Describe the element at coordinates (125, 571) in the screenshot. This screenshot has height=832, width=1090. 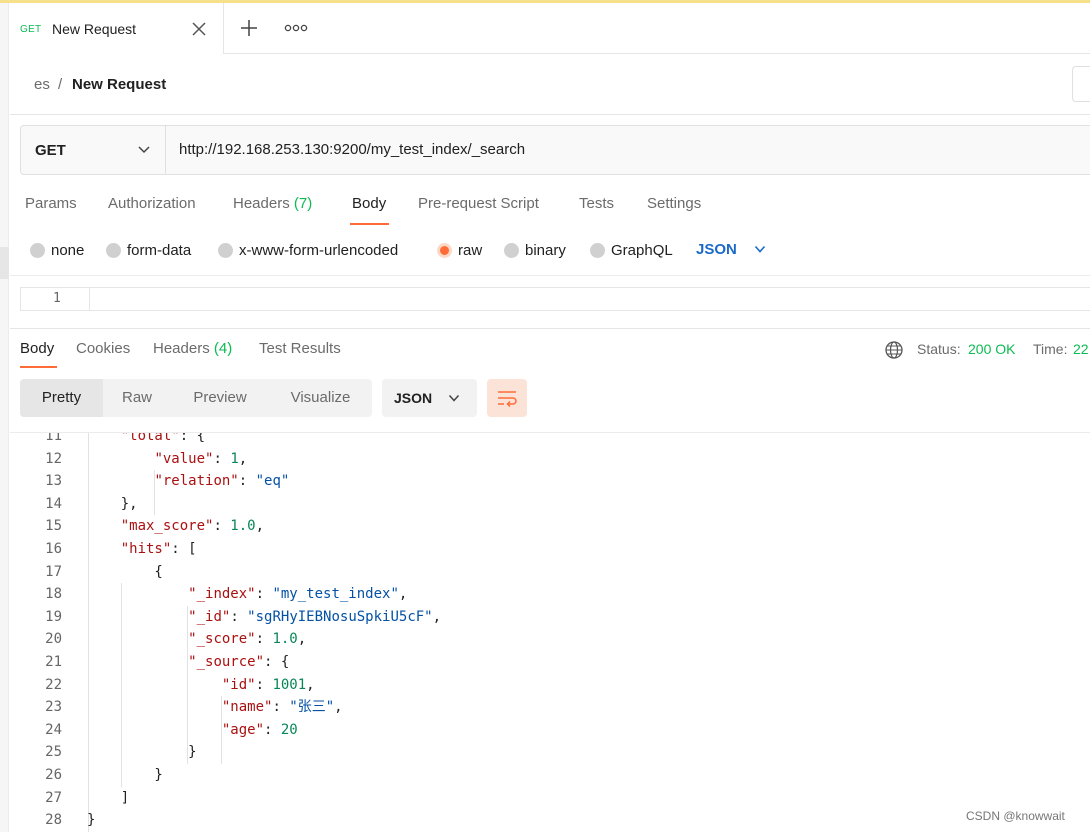
I see `code-text: {` at that location.